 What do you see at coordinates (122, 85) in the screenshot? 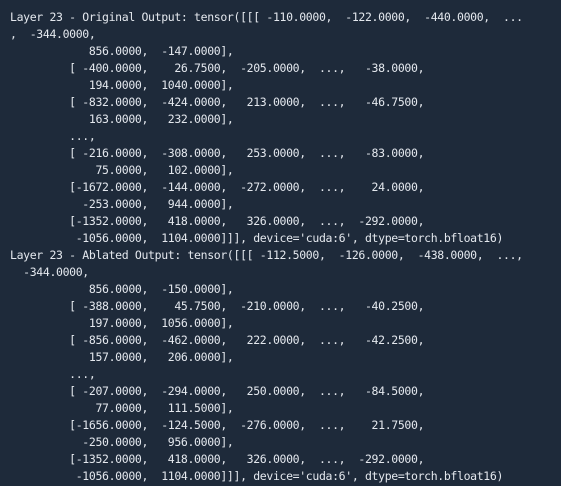
I see `output-line: 194.0000, 1040.0000],` at bounding box center [122, 85].